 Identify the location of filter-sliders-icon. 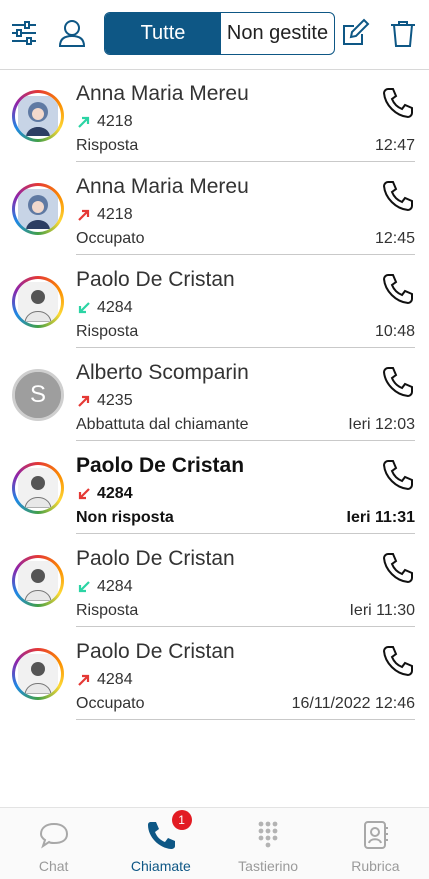
(24, 33).